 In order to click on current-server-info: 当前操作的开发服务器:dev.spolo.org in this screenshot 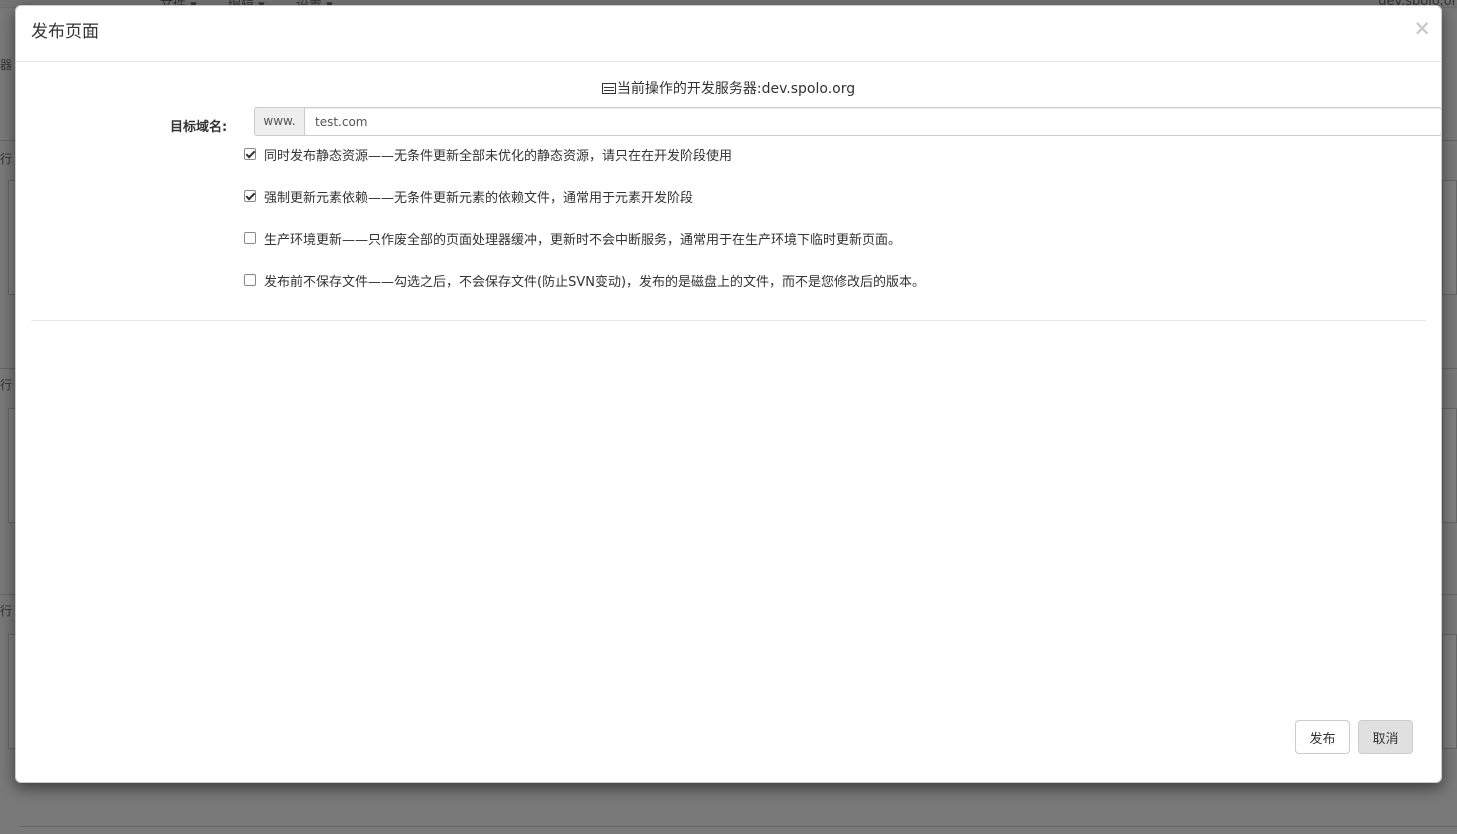, I will do `click(728, 88)`.